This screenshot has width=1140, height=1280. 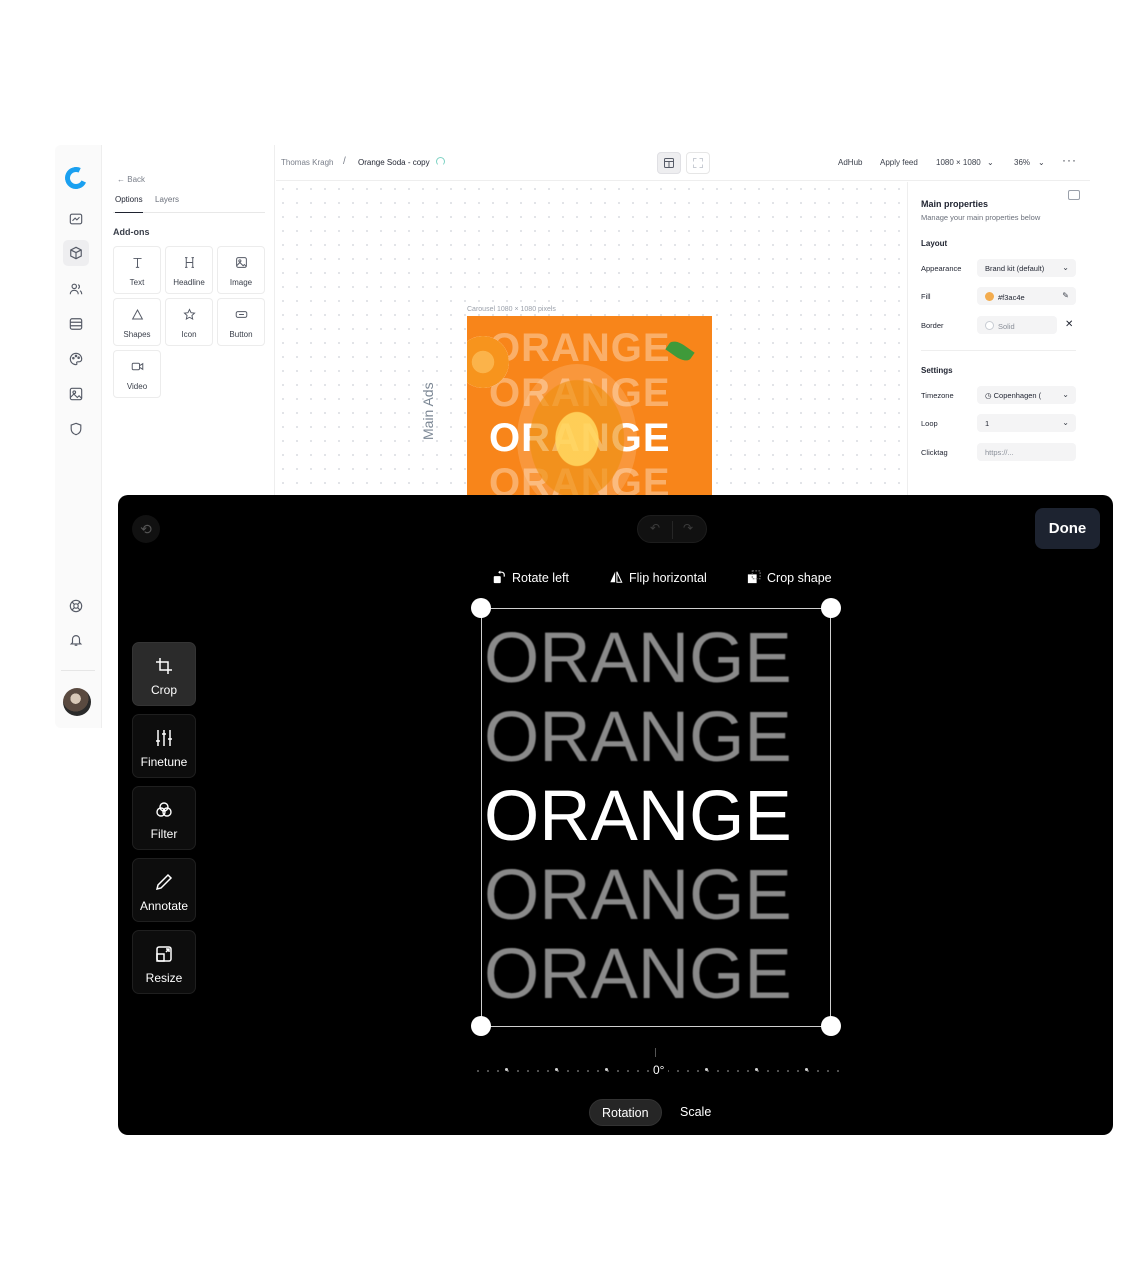 What do you see at coordinates (989, 325) in the screenshot?
I see `border-swatch` at bounding box center [989, 325].